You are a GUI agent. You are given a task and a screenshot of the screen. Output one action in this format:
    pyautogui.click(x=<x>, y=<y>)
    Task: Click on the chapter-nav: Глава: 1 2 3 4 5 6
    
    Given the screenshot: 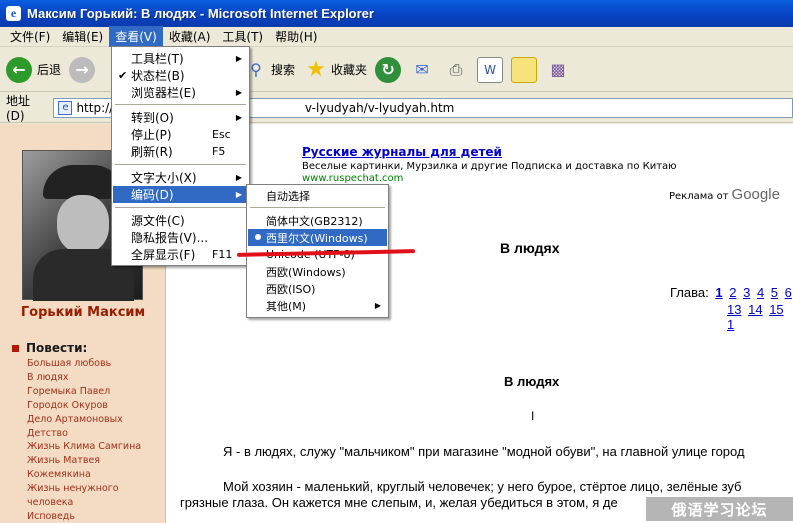 What is the action you would take?
    pyautogui.click(x=731, y=292)
    